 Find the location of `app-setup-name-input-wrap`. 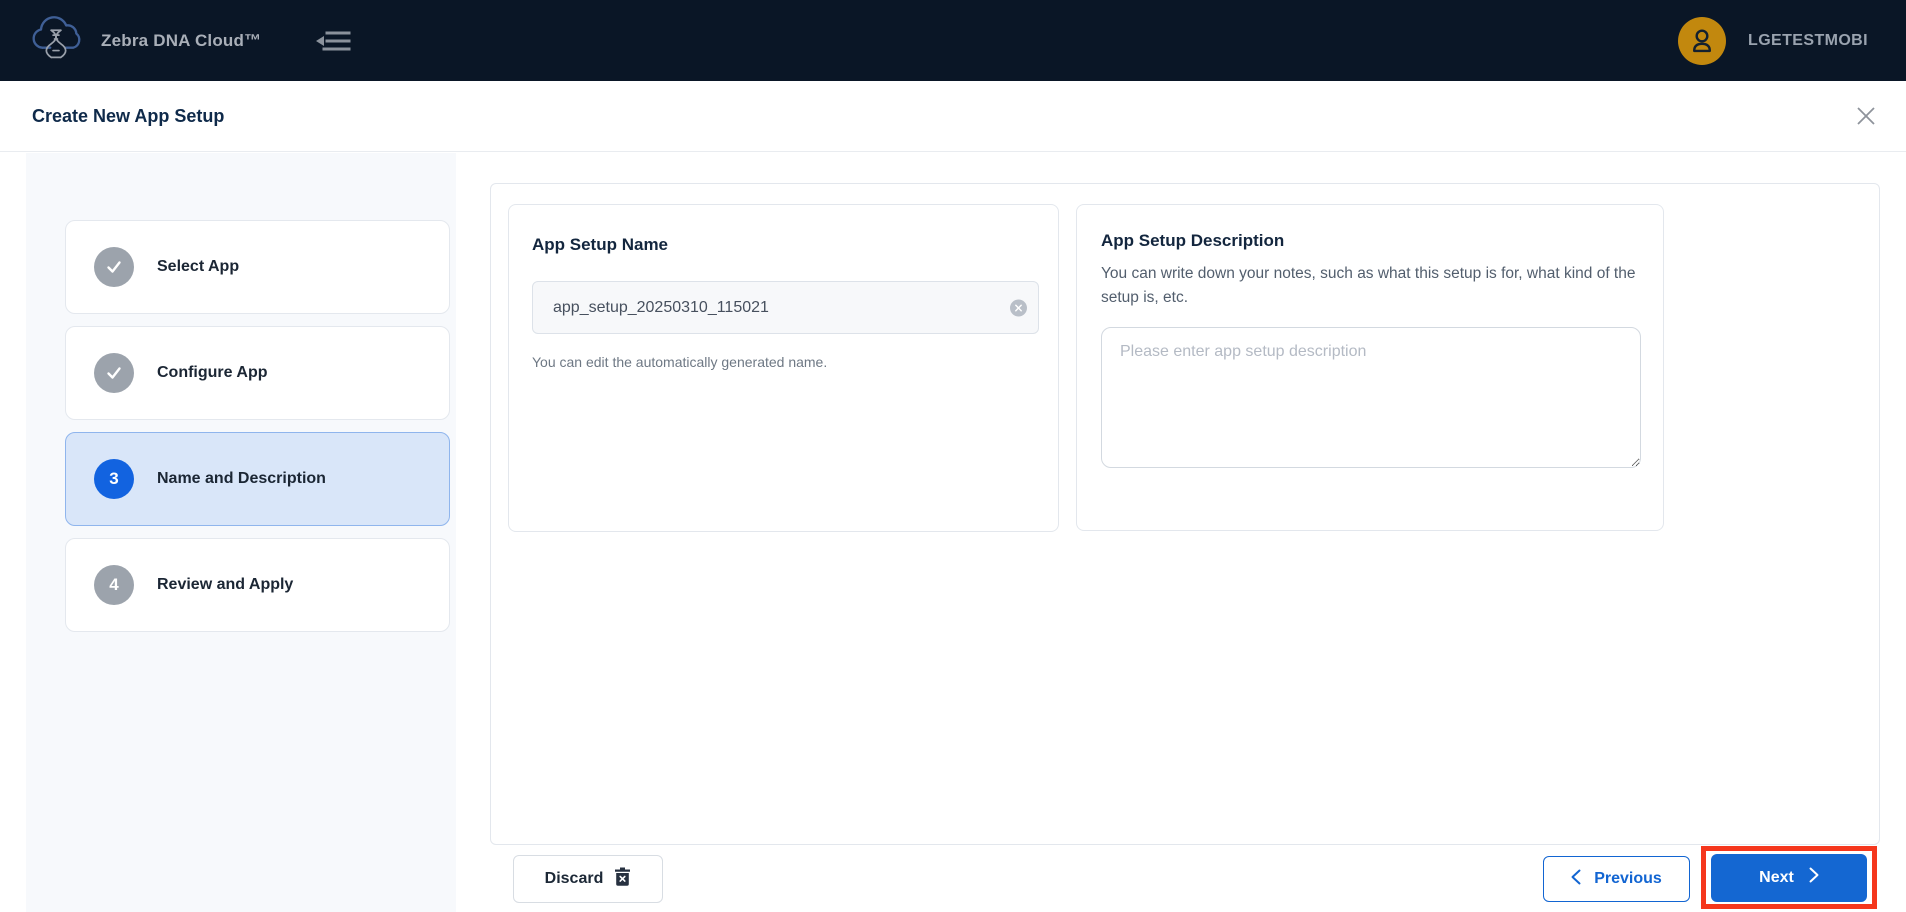

app-setup-name-input-wrap is located at coordinates (785, 307).